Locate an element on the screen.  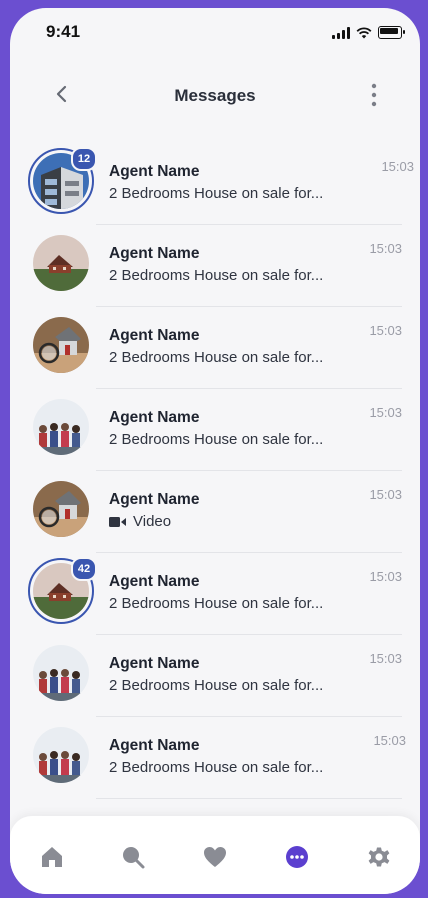
message-preview: Video is located at coordinates (140, 521).